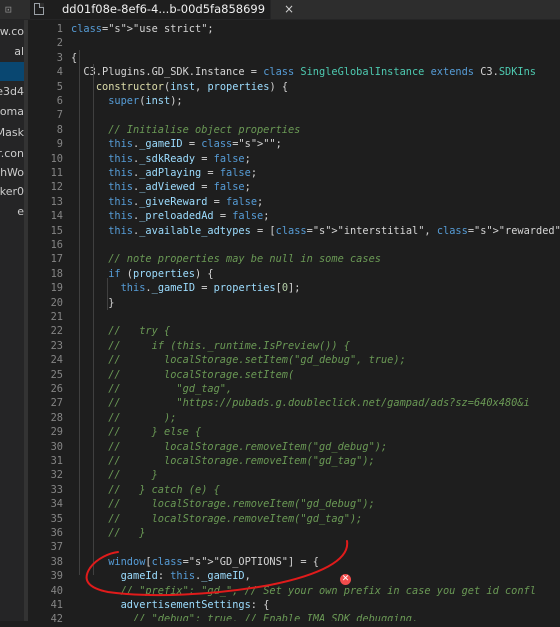 The width and height of the screenshot is (560, 627). I want to click on line-number: 21, so click(57, 317).